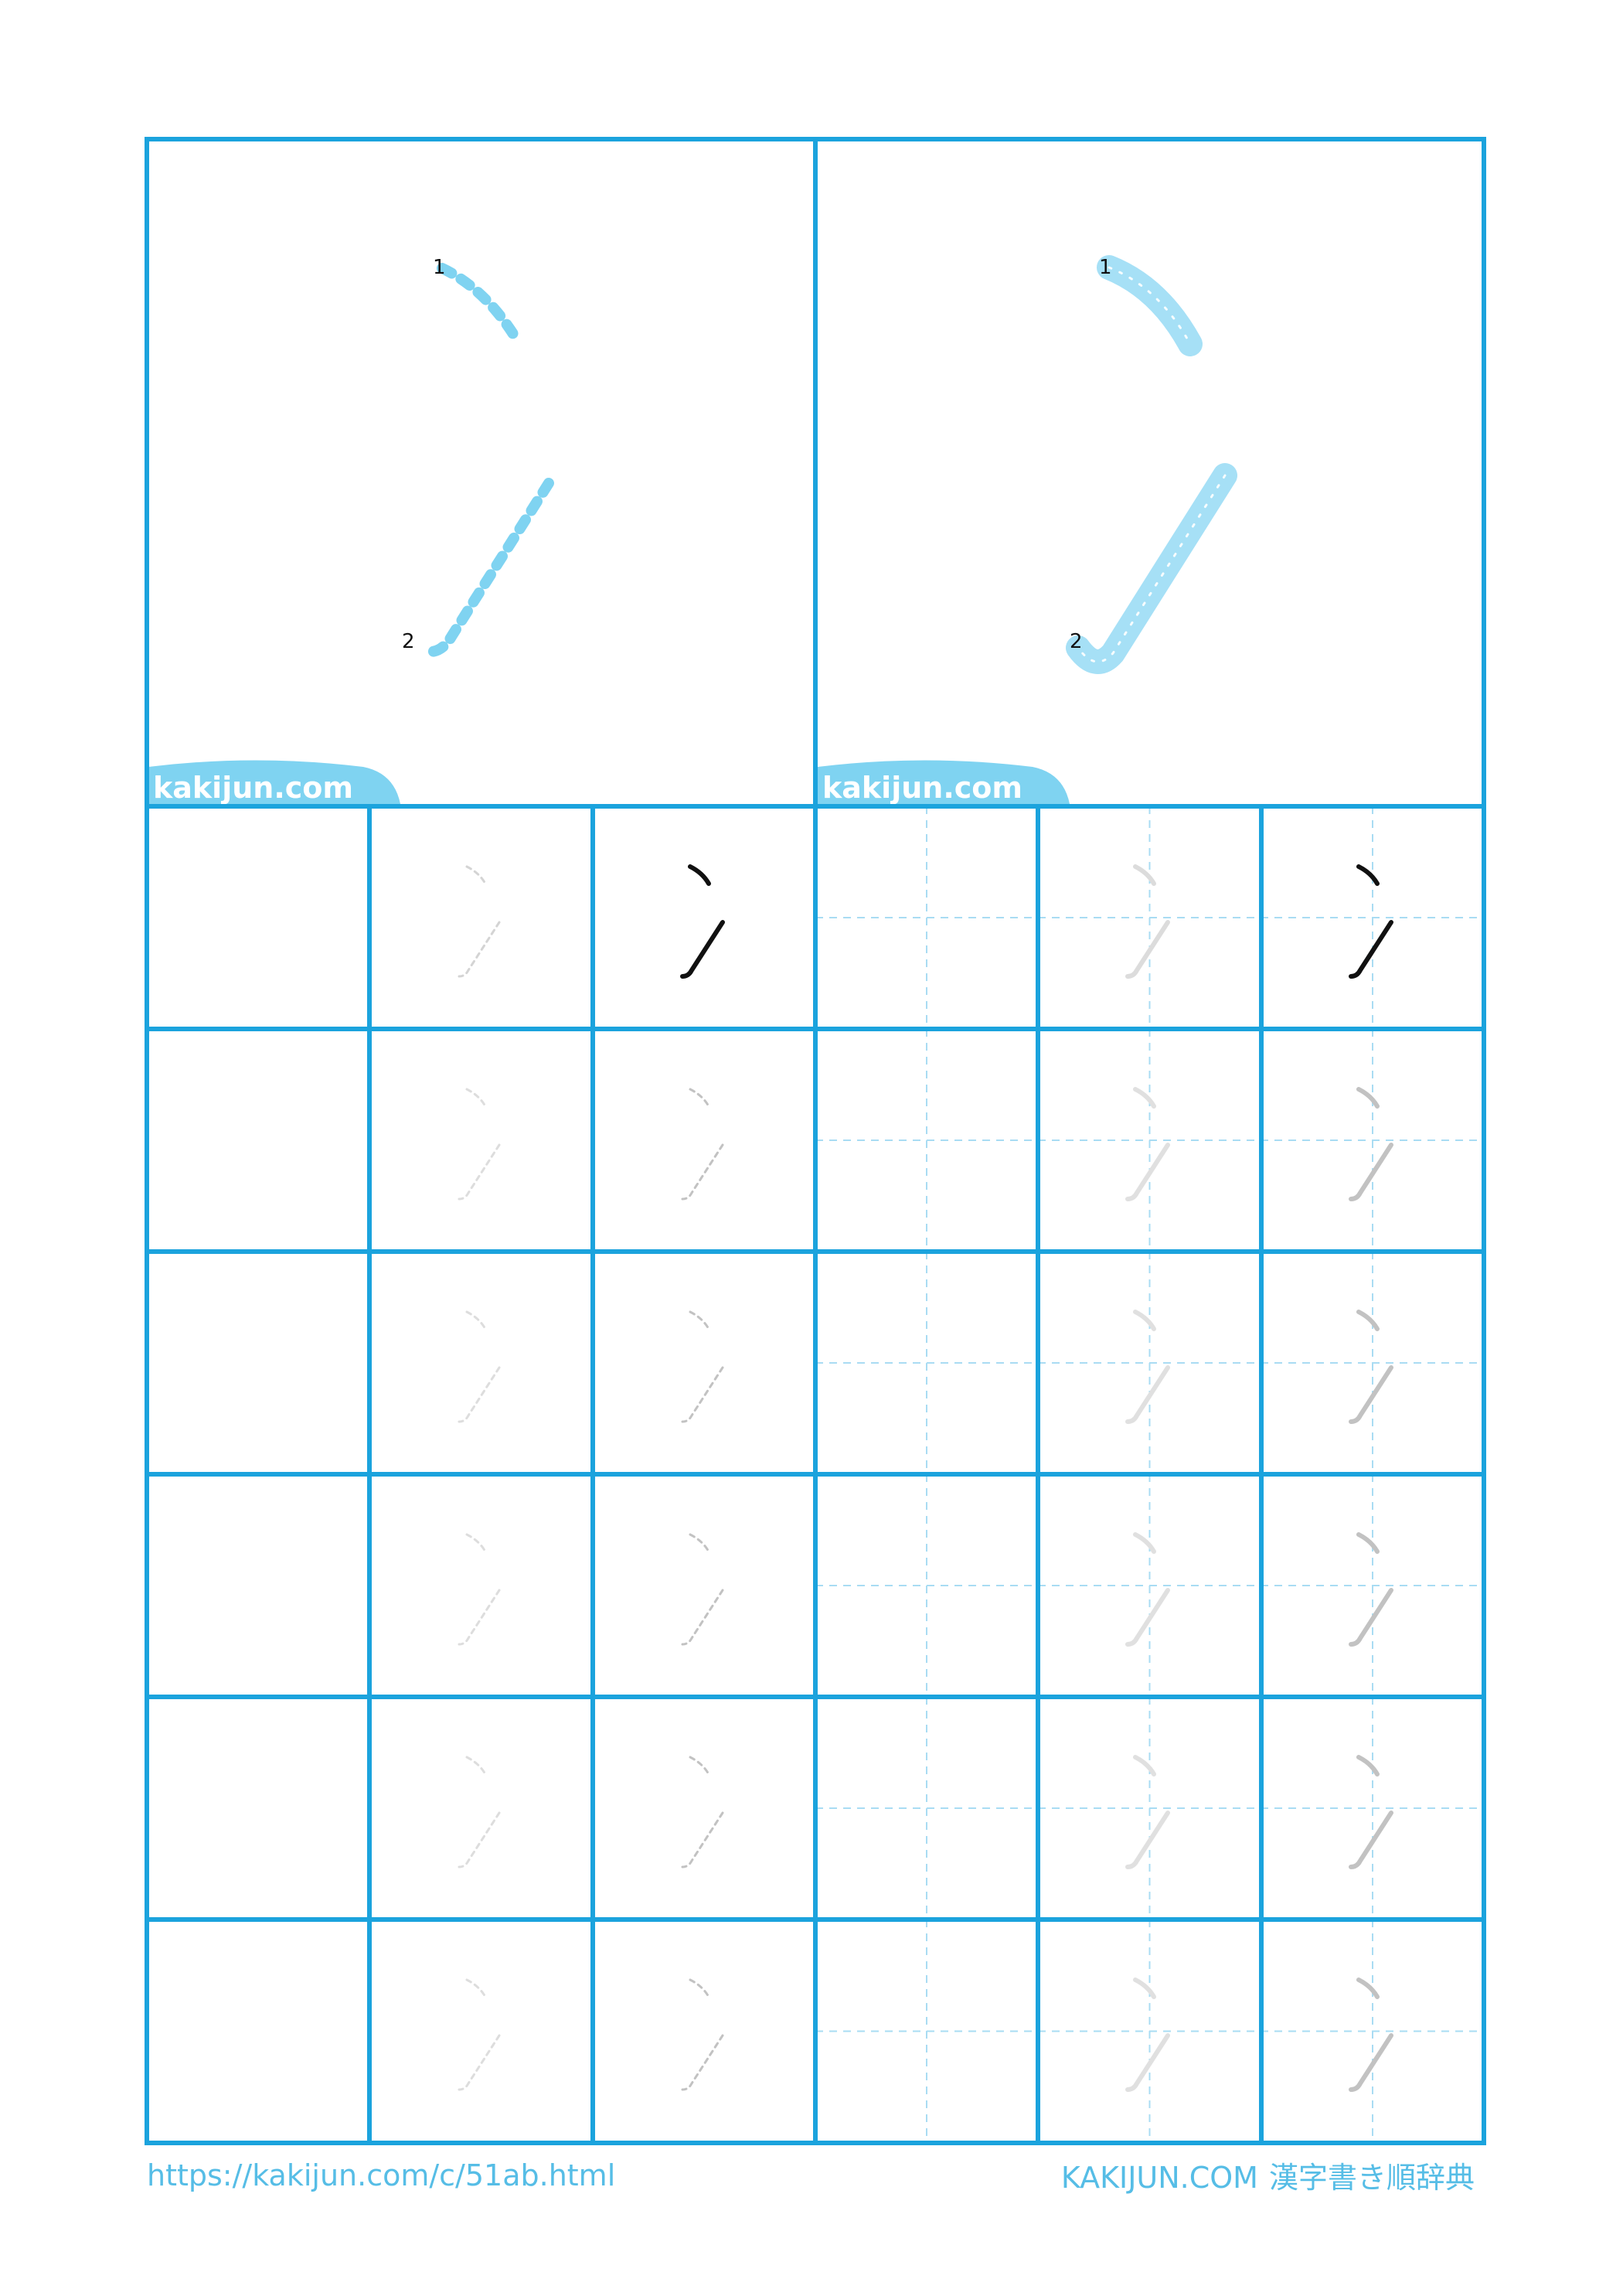 The image size is (1623, 2296). Describe the element at coordinates (351, 530) in the screenshot. I see `stroke-order-panel-dashed: 1 2 kakijun.com` at that location.